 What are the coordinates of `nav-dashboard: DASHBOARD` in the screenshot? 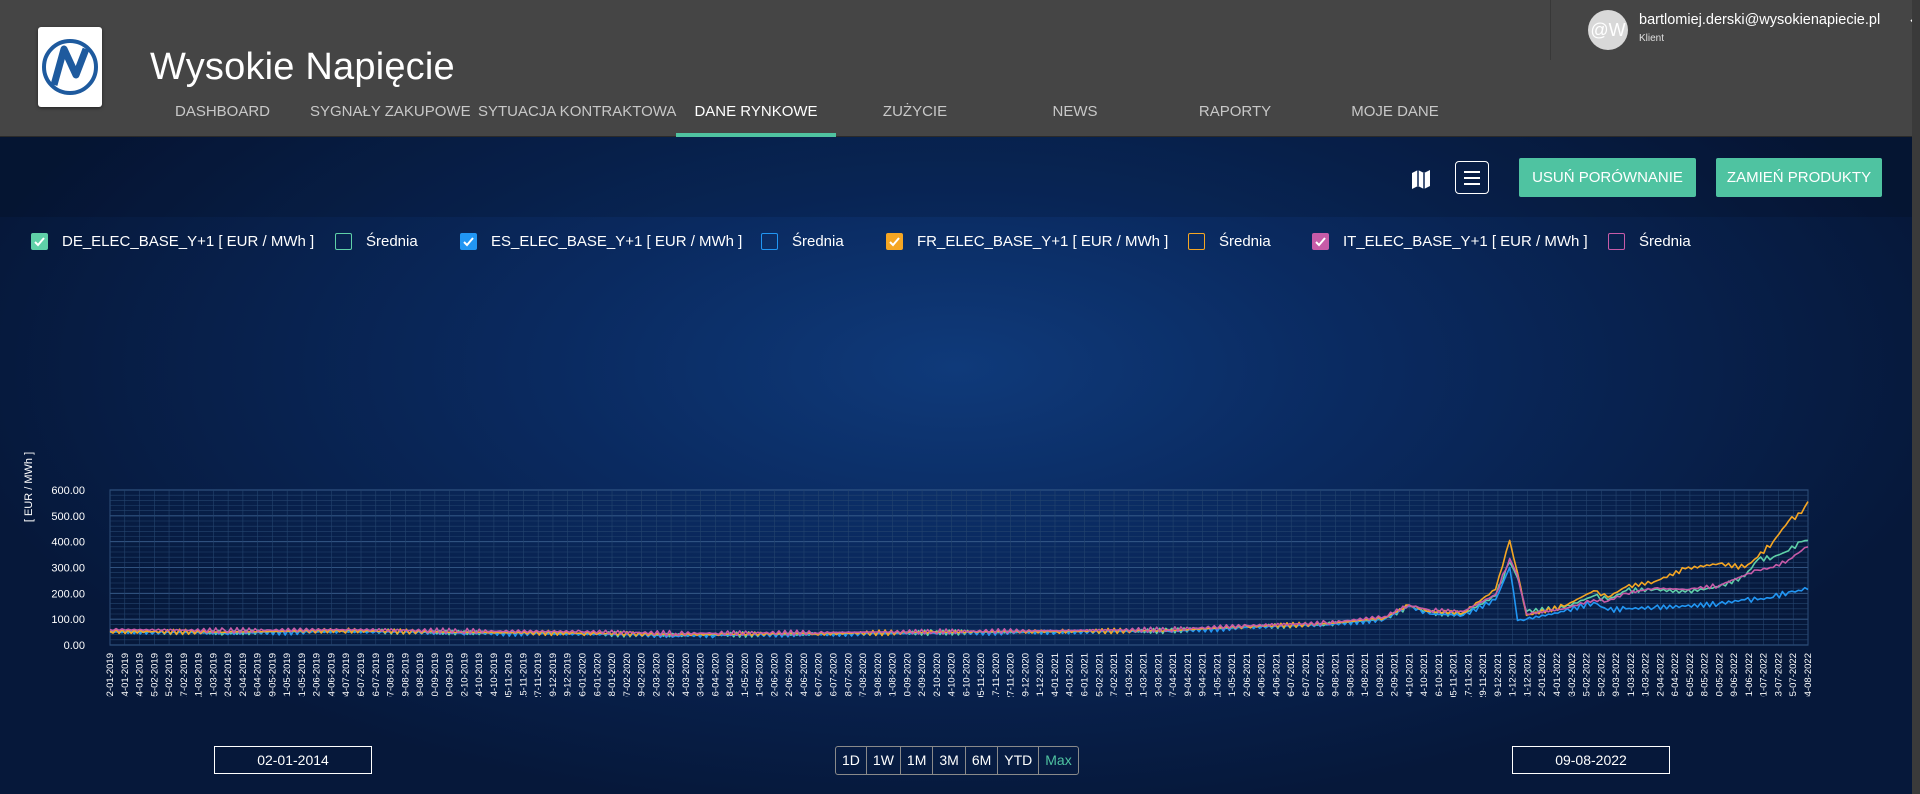 It's located at (222, 116).